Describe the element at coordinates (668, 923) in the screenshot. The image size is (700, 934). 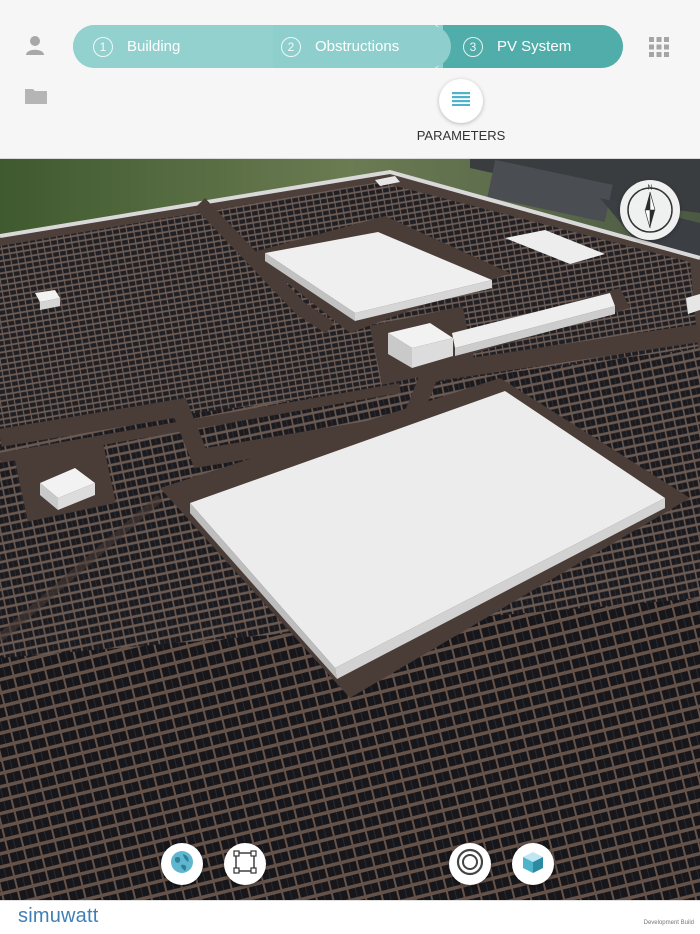
I see `build-tag: Development Build` at that location.